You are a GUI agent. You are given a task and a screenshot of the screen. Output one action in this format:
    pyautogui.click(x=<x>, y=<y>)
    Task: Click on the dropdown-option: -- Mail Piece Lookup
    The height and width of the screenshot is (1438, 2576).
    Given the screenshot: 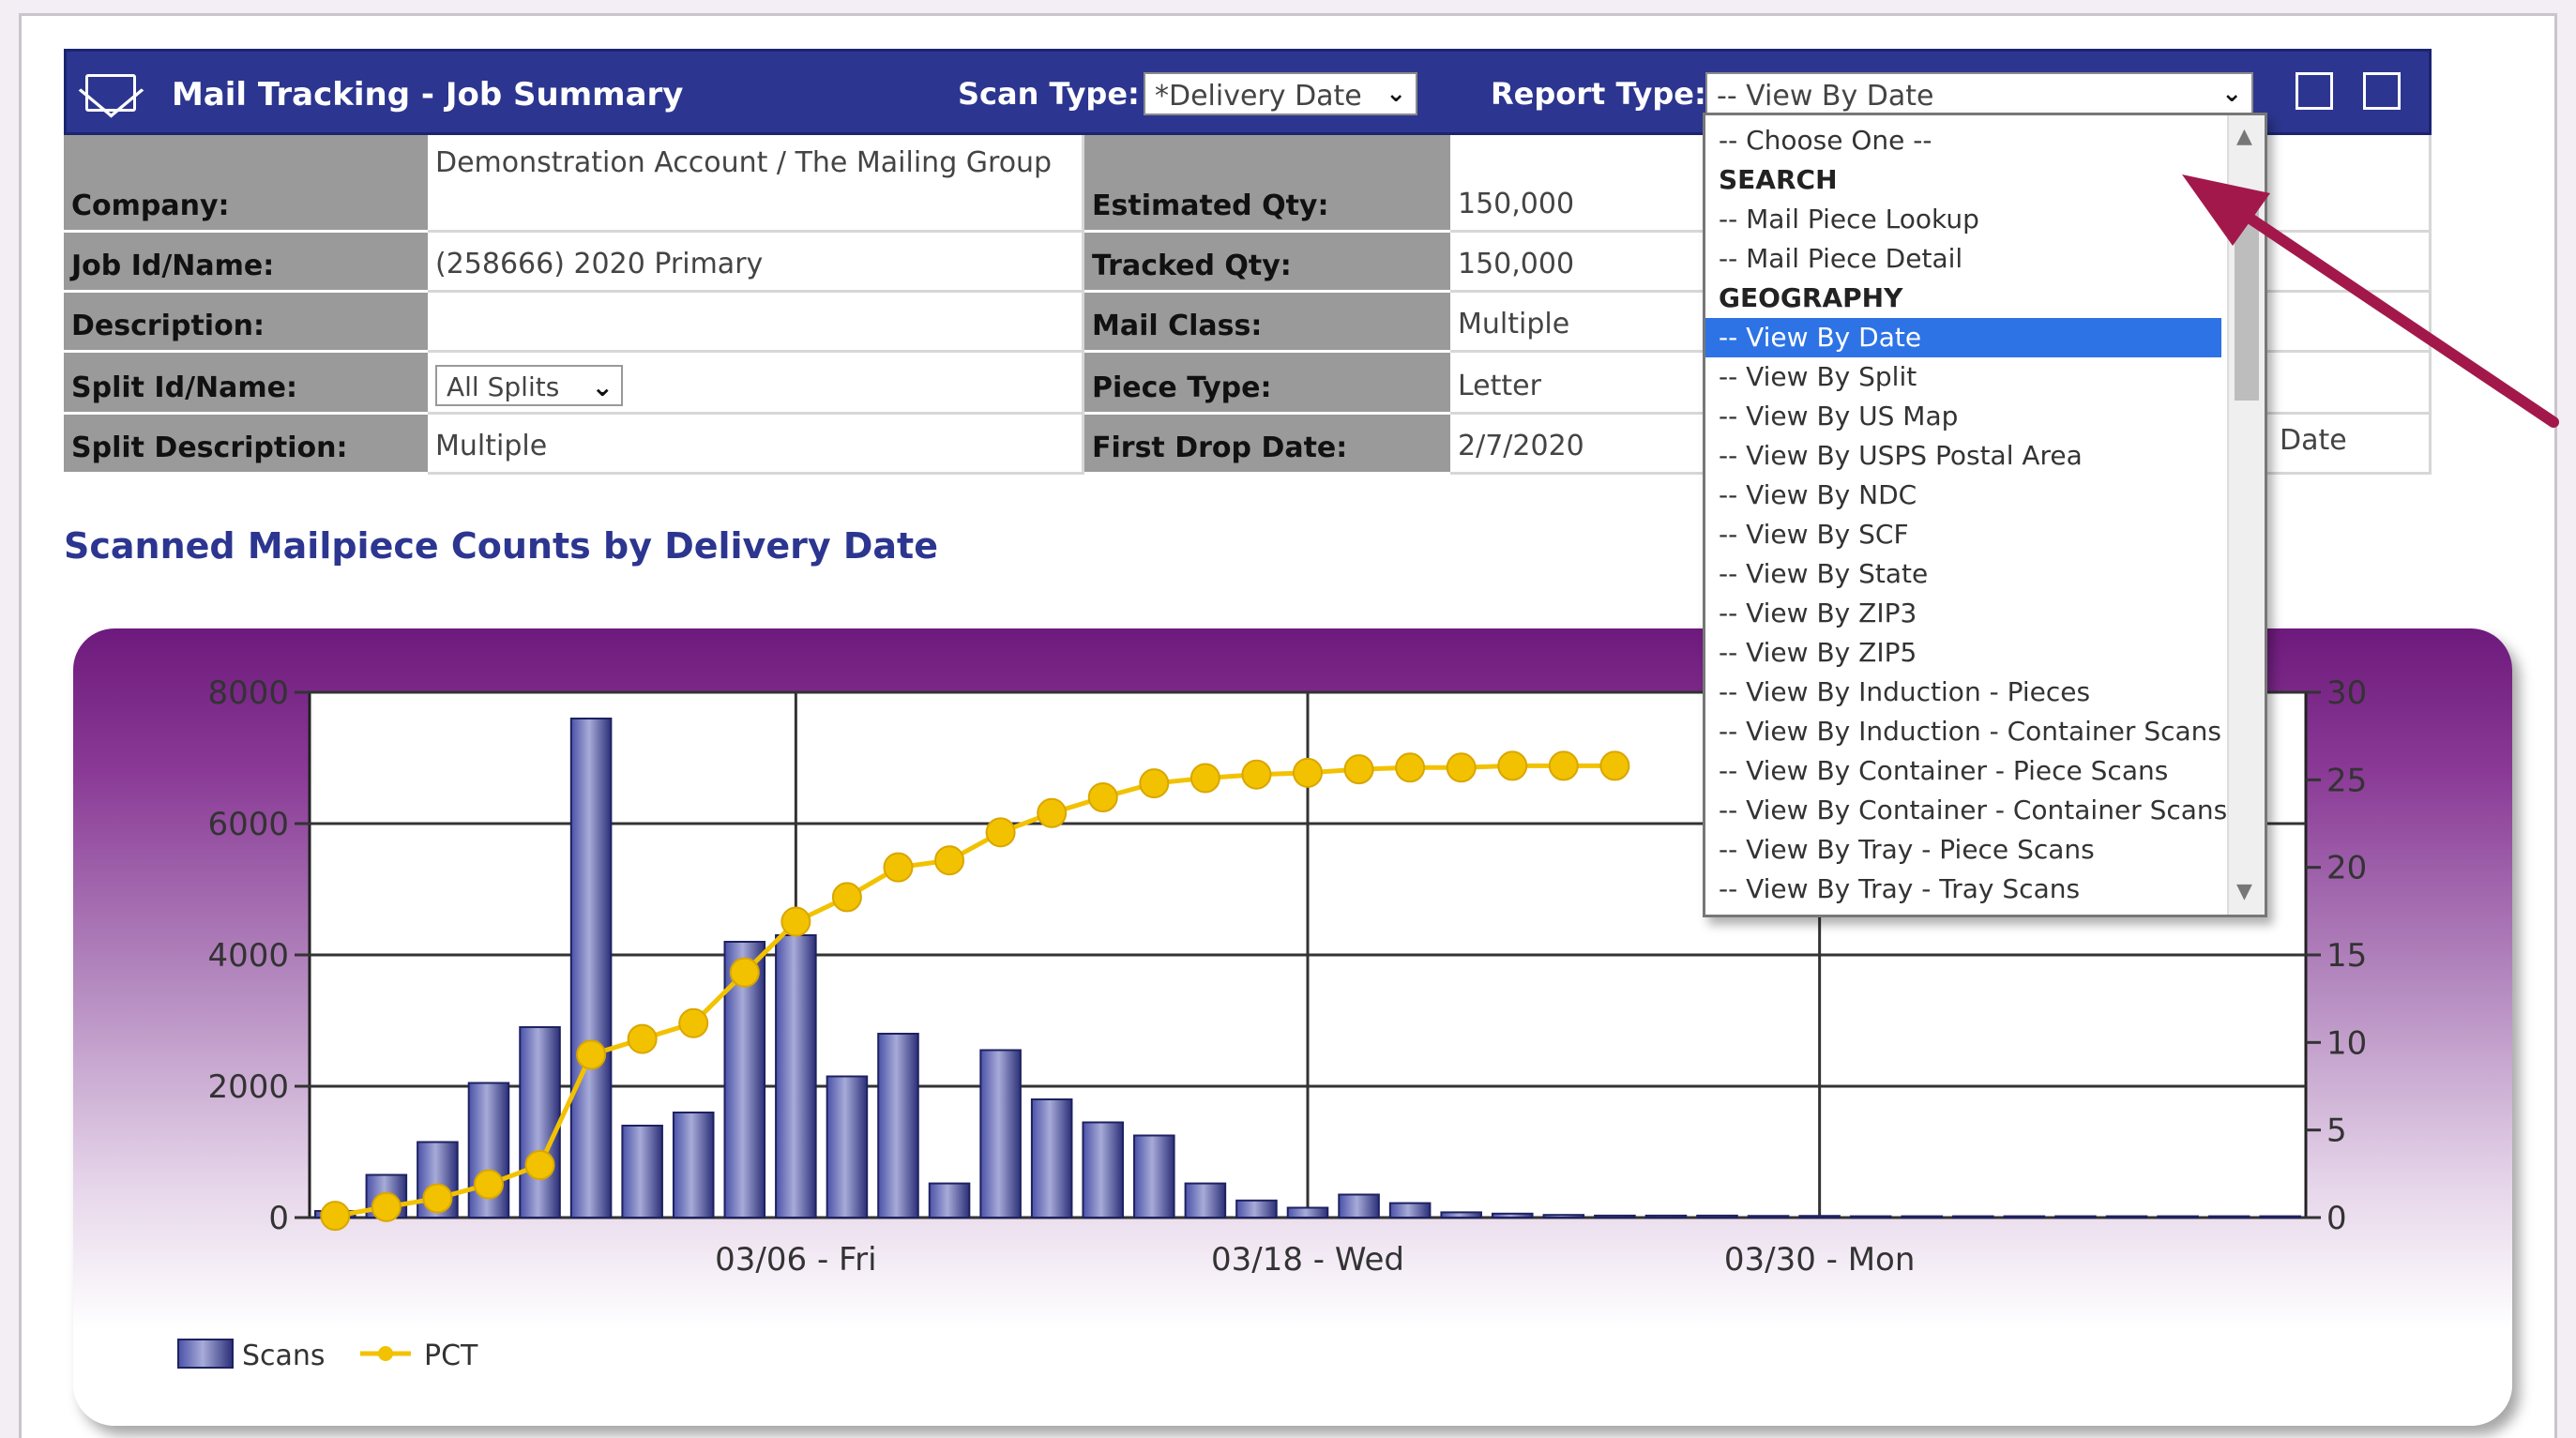 What is the action you would take?
    pyautogui.click(x=1963, y=219)
    